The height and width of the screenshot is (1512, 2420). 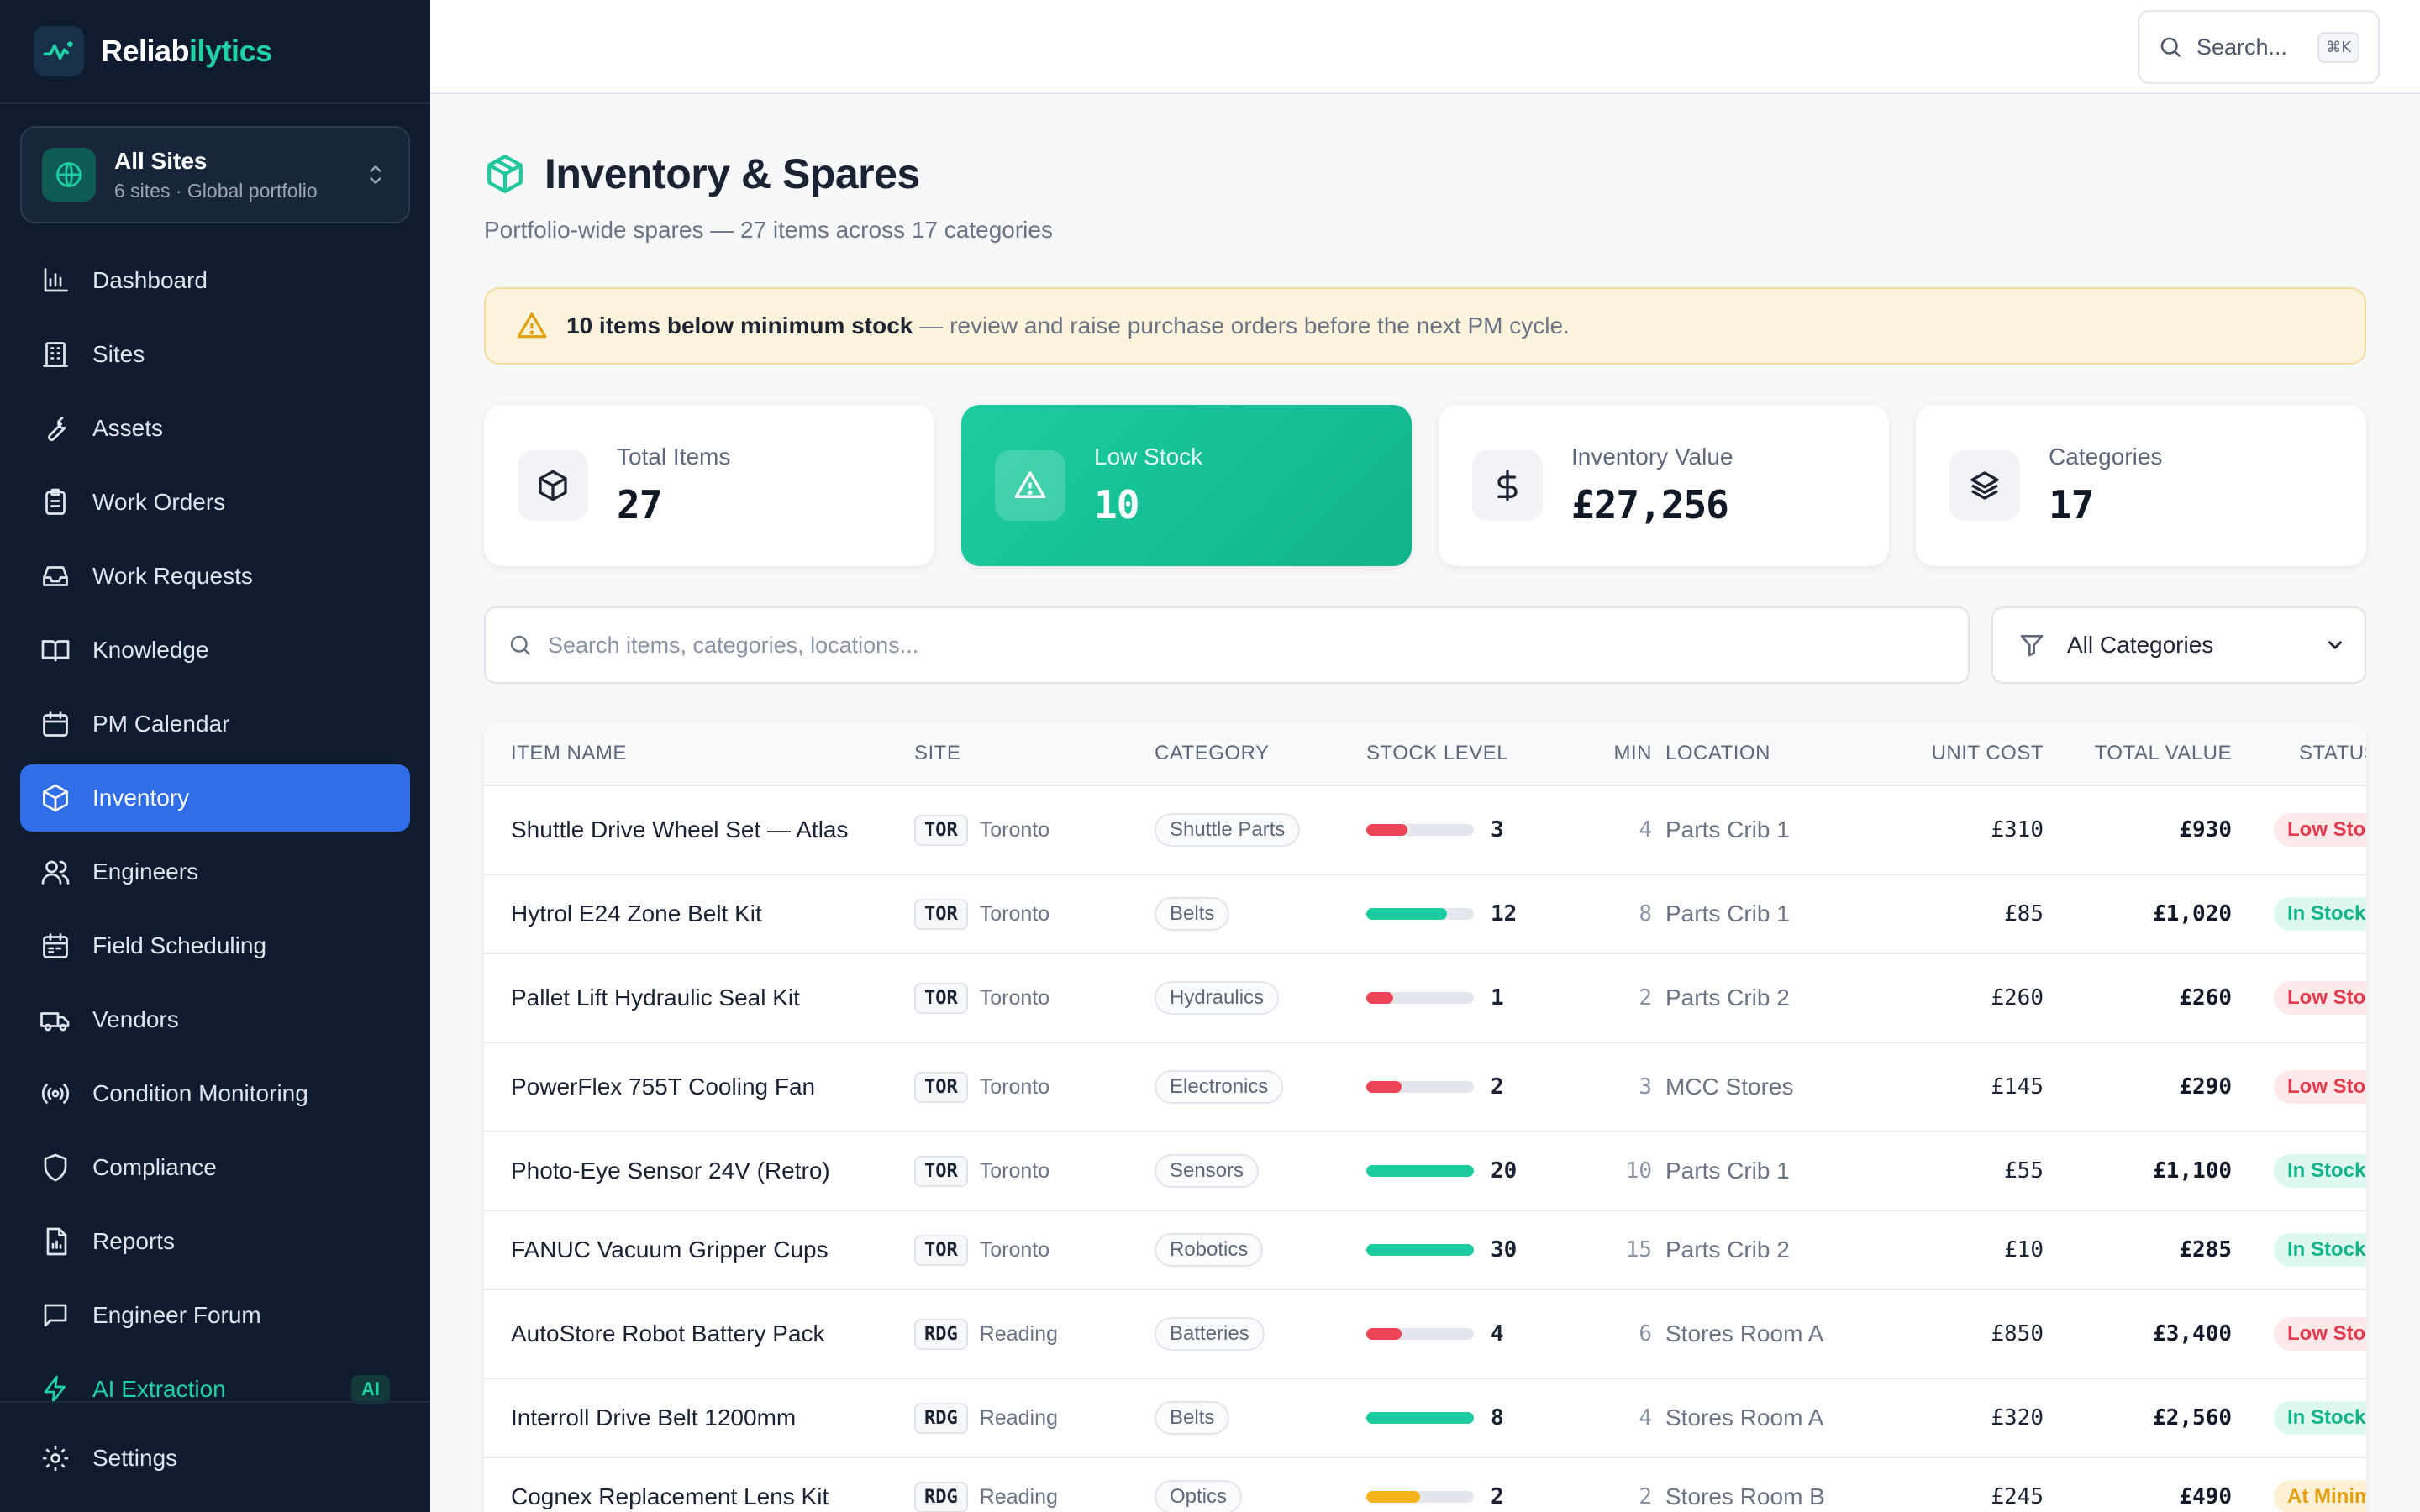 I want to click on sidebar-item-inventory: Inventory, so click(x=215, y=798).